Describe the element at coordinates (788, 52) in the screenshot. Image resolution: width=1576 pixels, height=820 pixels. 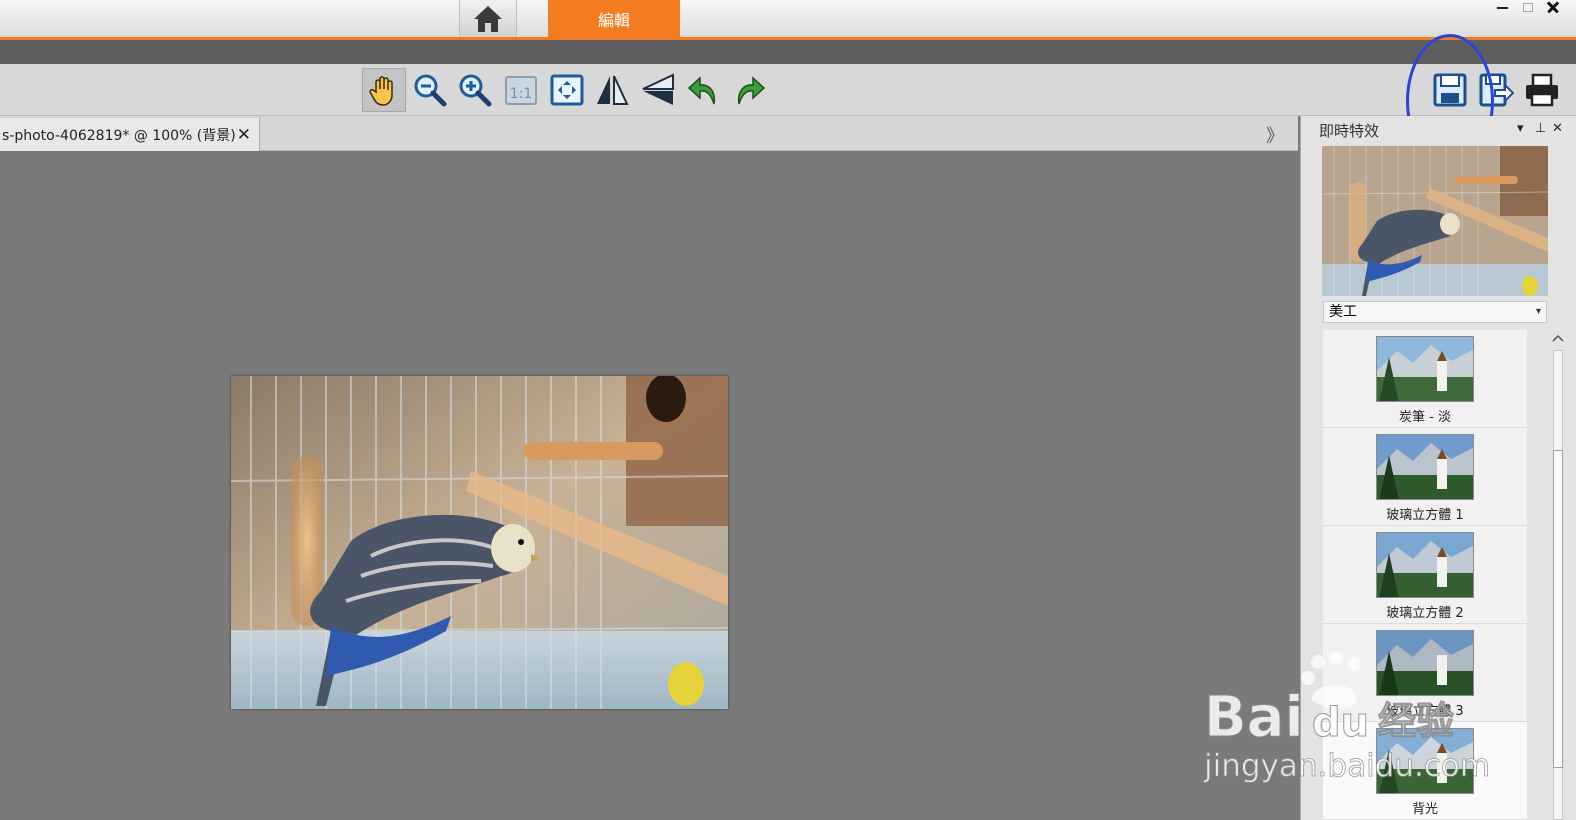
I see `menu-band` at that location.